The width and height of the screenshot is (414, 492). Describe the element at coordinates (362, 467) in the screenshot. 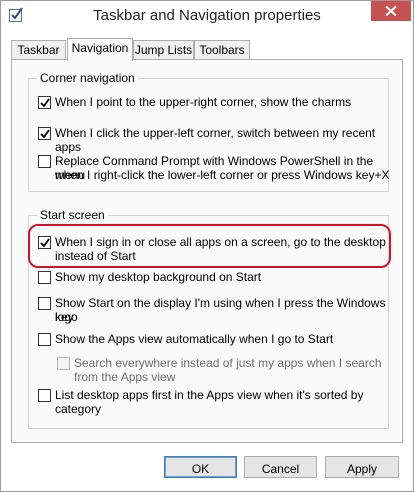

I see `apply-button: Apply` at that location.